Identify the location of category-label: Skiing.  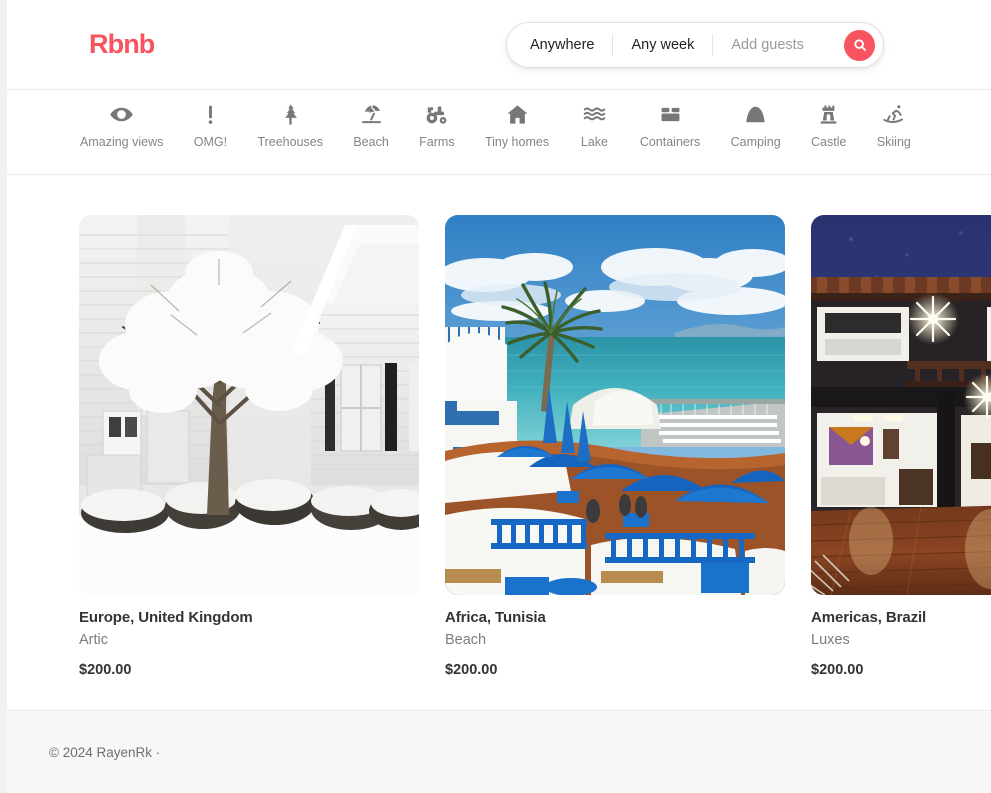
(893, 142).